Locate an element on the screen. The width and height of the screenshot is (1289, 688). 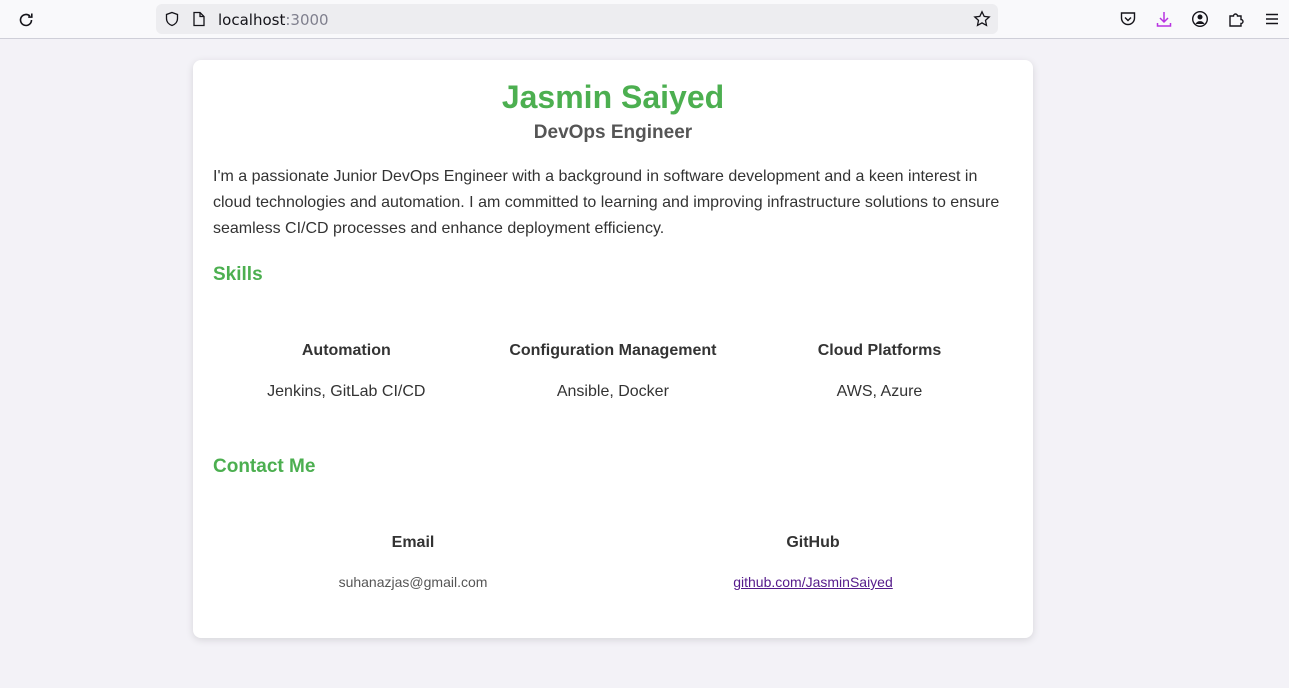
bookmark-star-icon is located at coordinates (982, 19).